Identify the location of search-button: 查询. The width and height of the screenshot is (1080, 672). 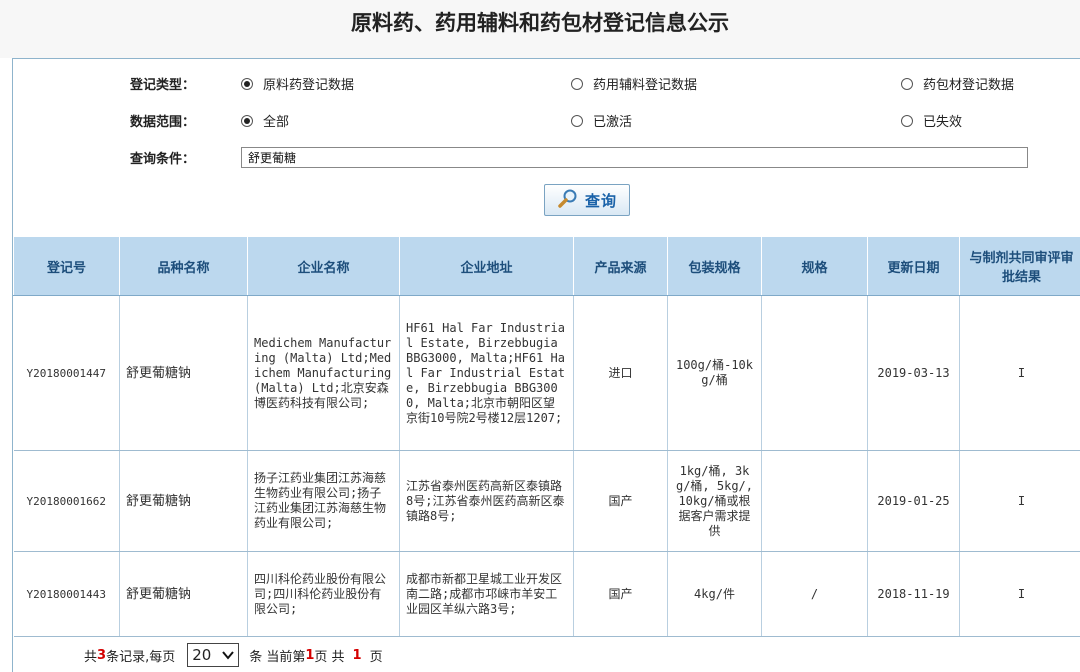
(587, 200).